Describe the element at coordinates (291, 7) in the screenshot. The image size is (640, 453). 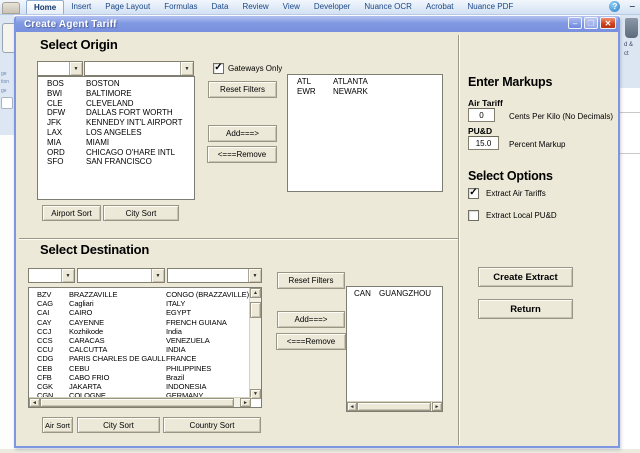
I see `tab-item: View` at that location.